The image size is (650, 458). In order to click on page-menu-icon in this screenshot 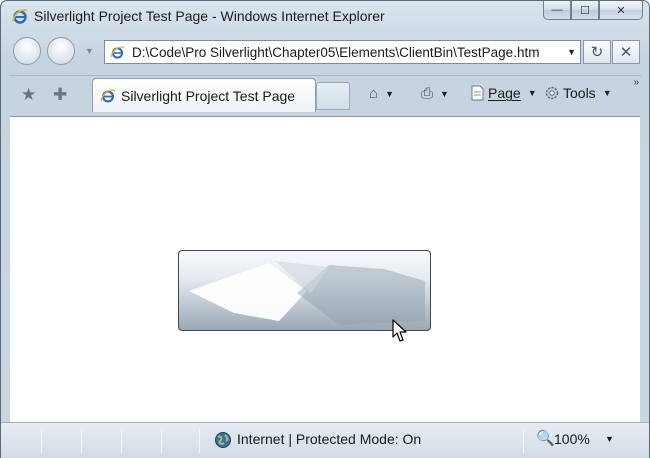, I will do `click(477, 93)`.